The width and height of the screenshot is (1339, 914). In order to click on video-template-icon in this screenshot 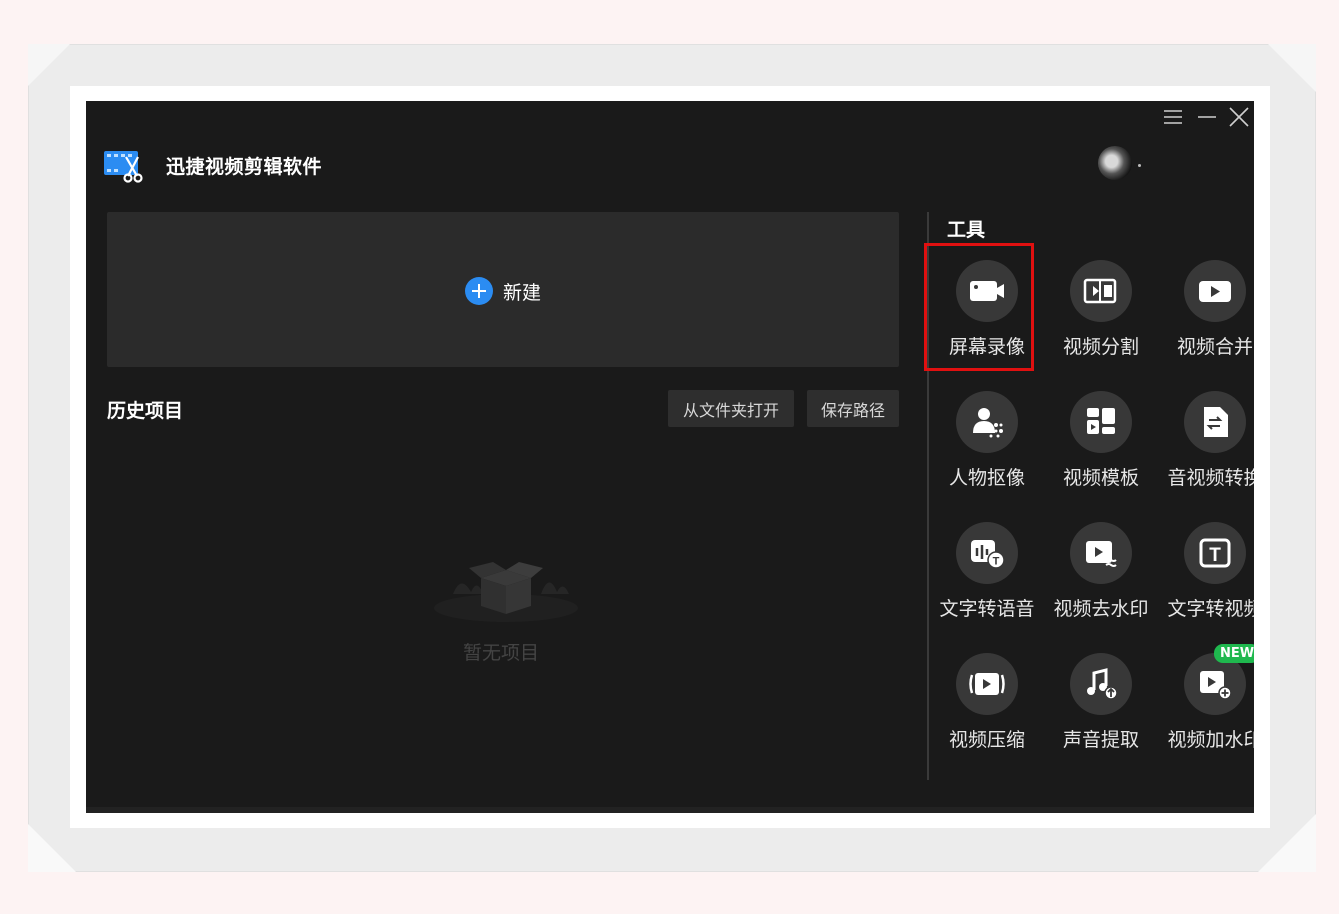, I will do `click(1101, 422)`.